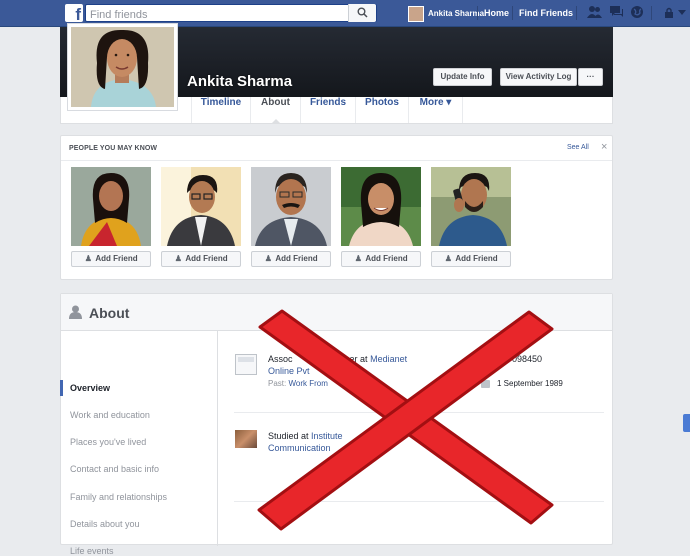 This screenshot has height=556, width=690. Describe the element at coordinates (307, 383) in the screenshot. I see `work-past-link: Work From` at that location.